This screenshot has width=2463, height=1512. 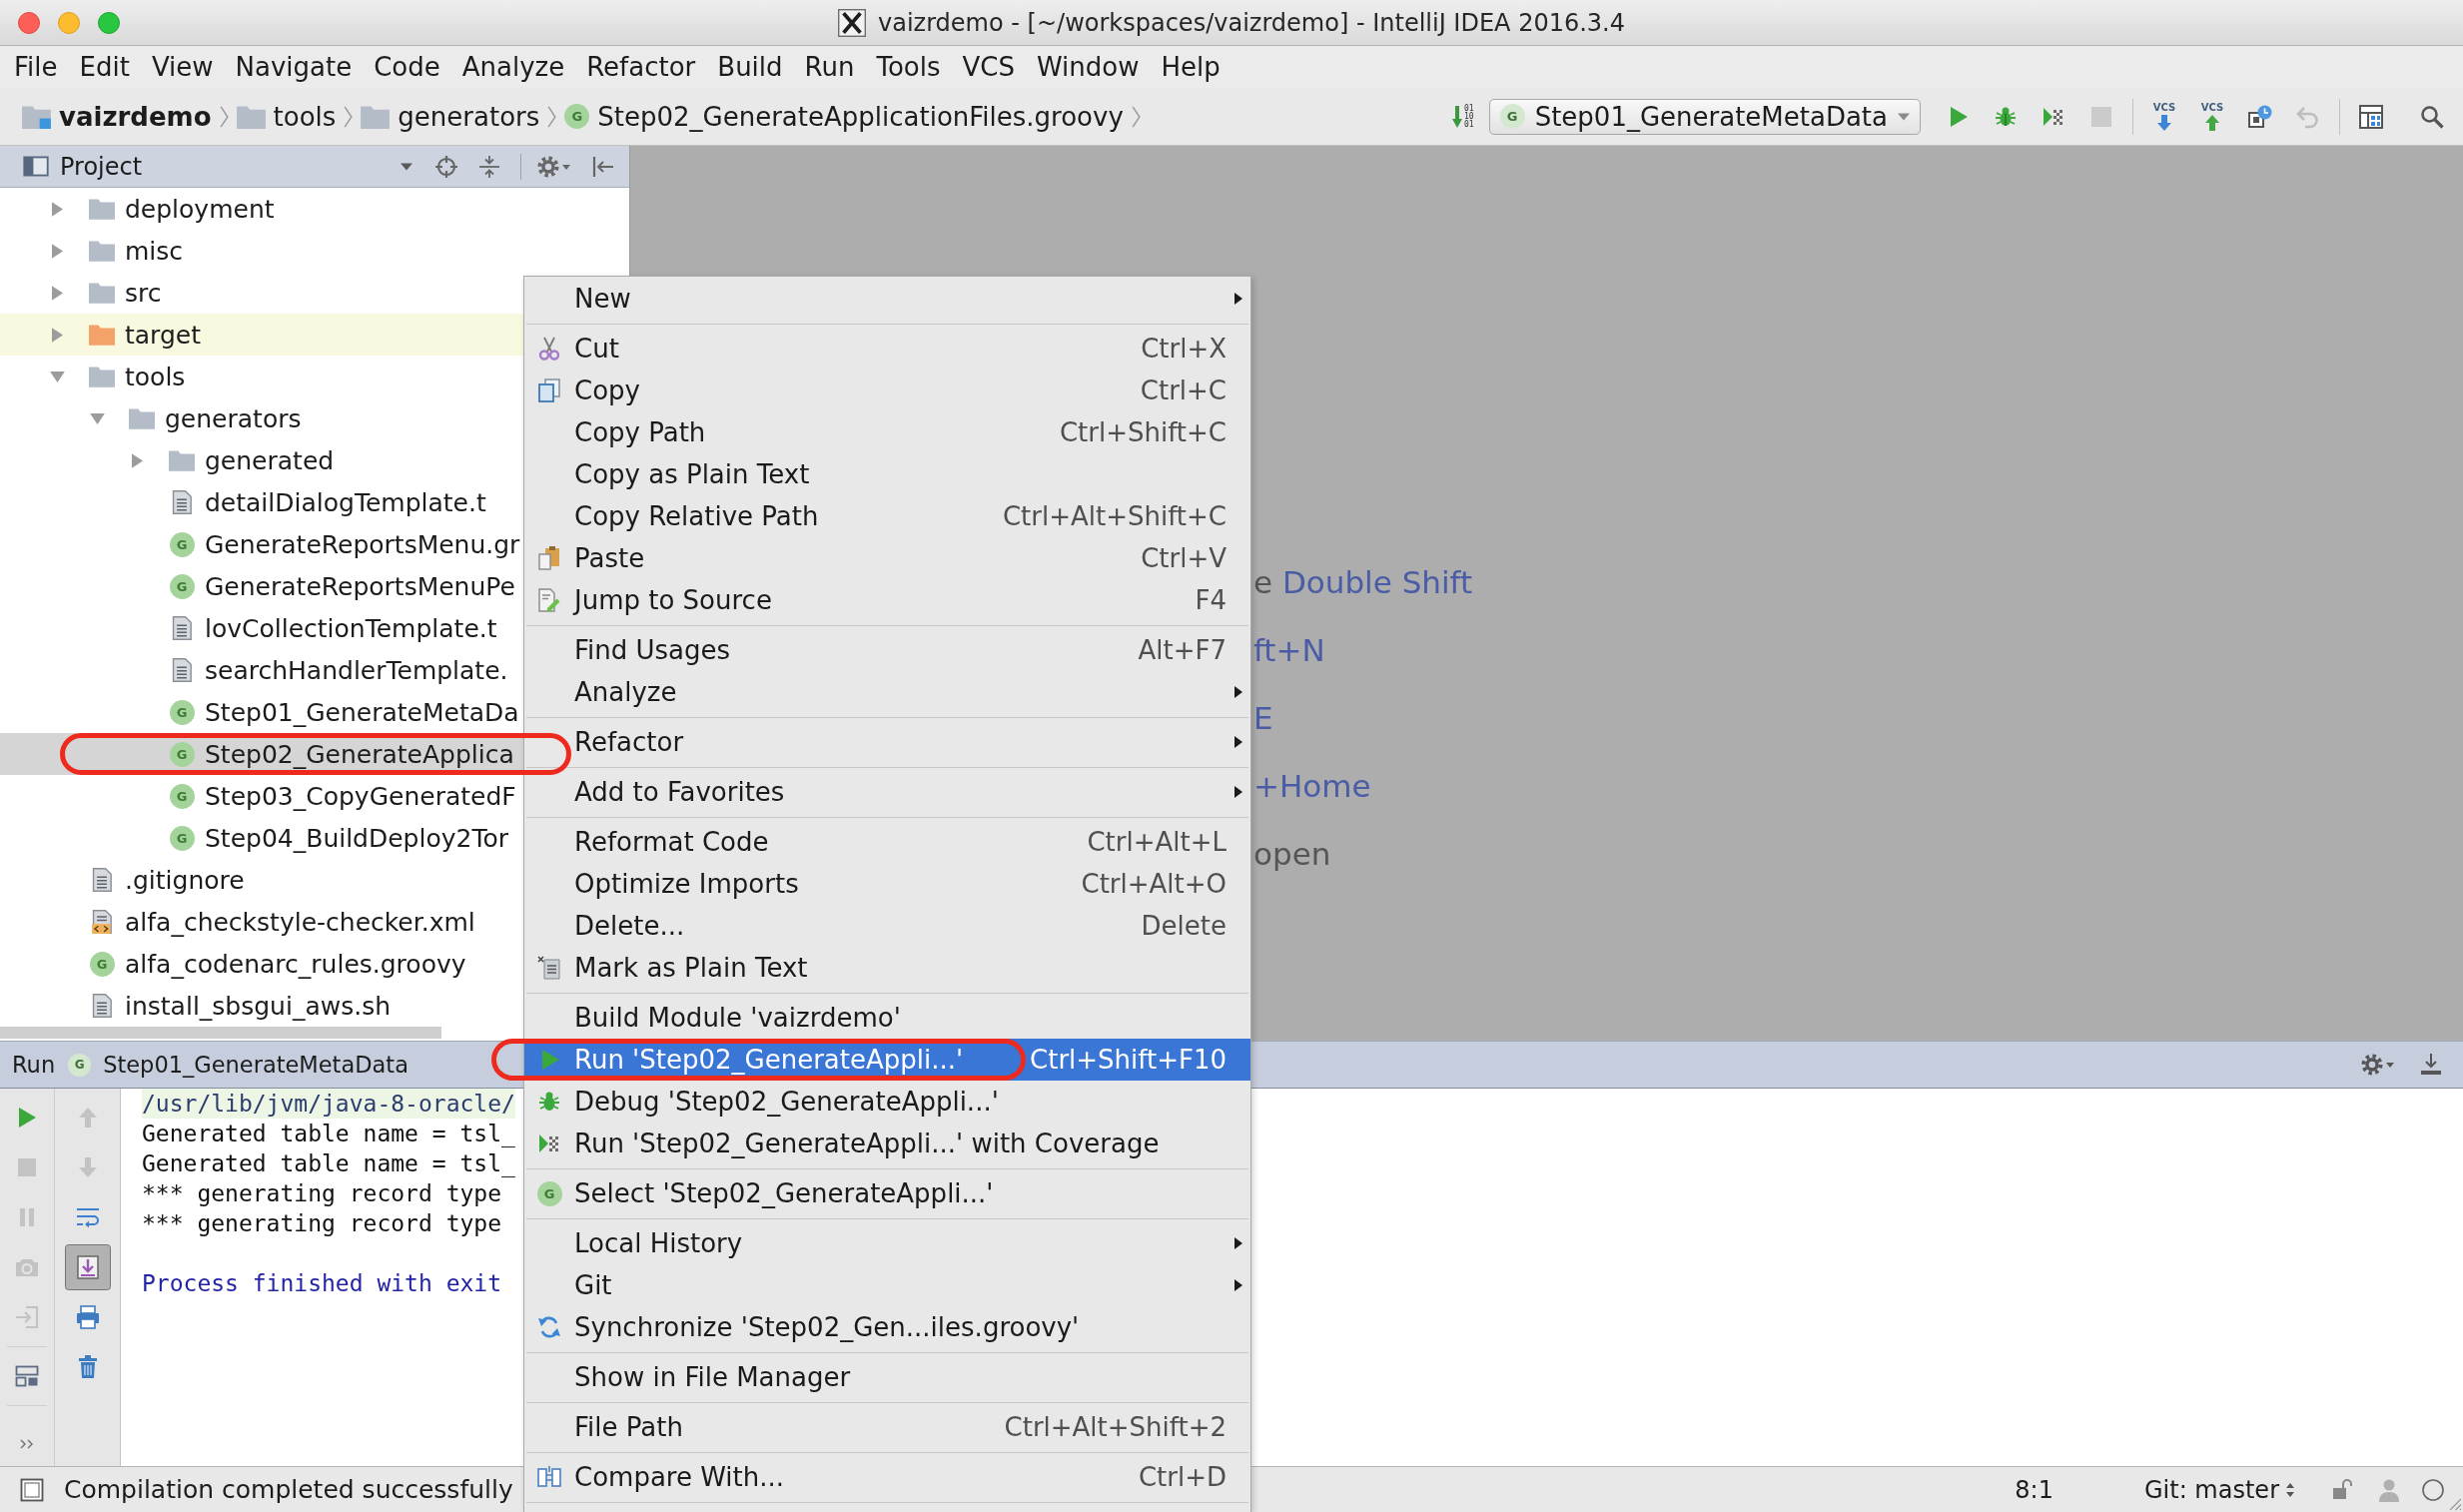 I want to click on menu-item: Show in File Manager, so click(x=887, y=1377).